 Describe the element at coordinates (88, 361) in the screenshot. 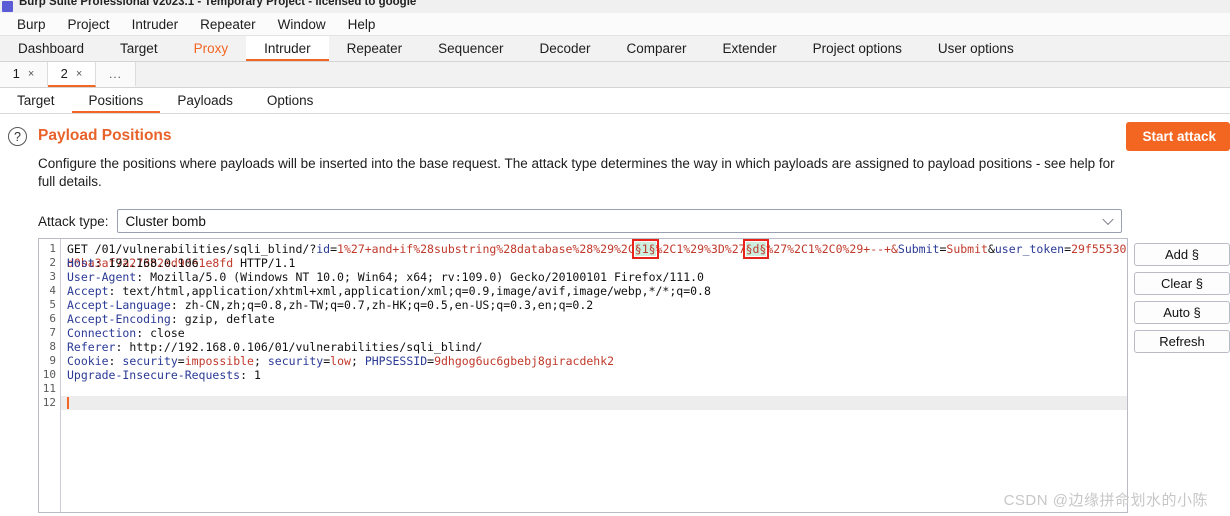

I see `request-text-segment: Cookie` at that location.